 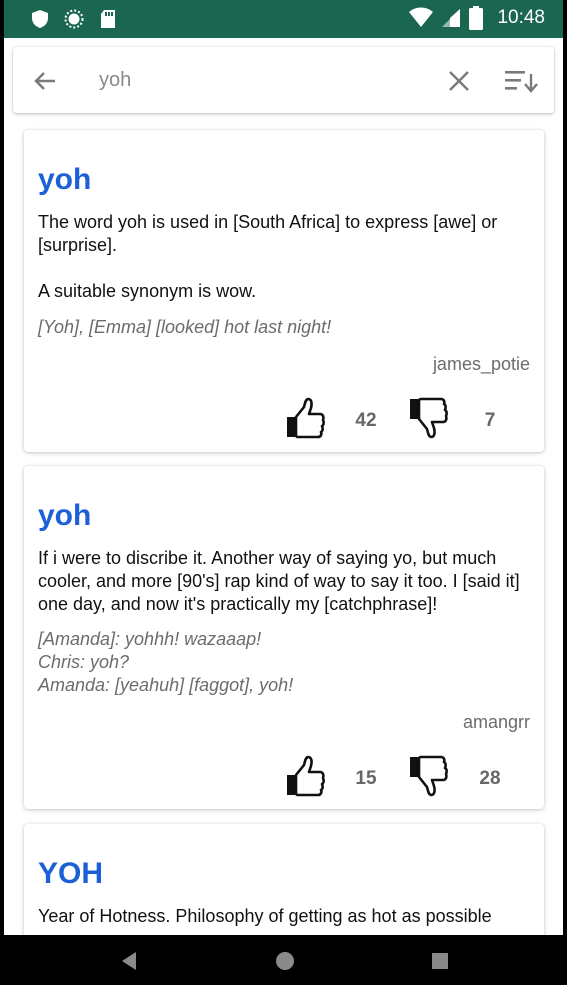 I want to click on nav-recents-icon, so click(x=440, y=961).